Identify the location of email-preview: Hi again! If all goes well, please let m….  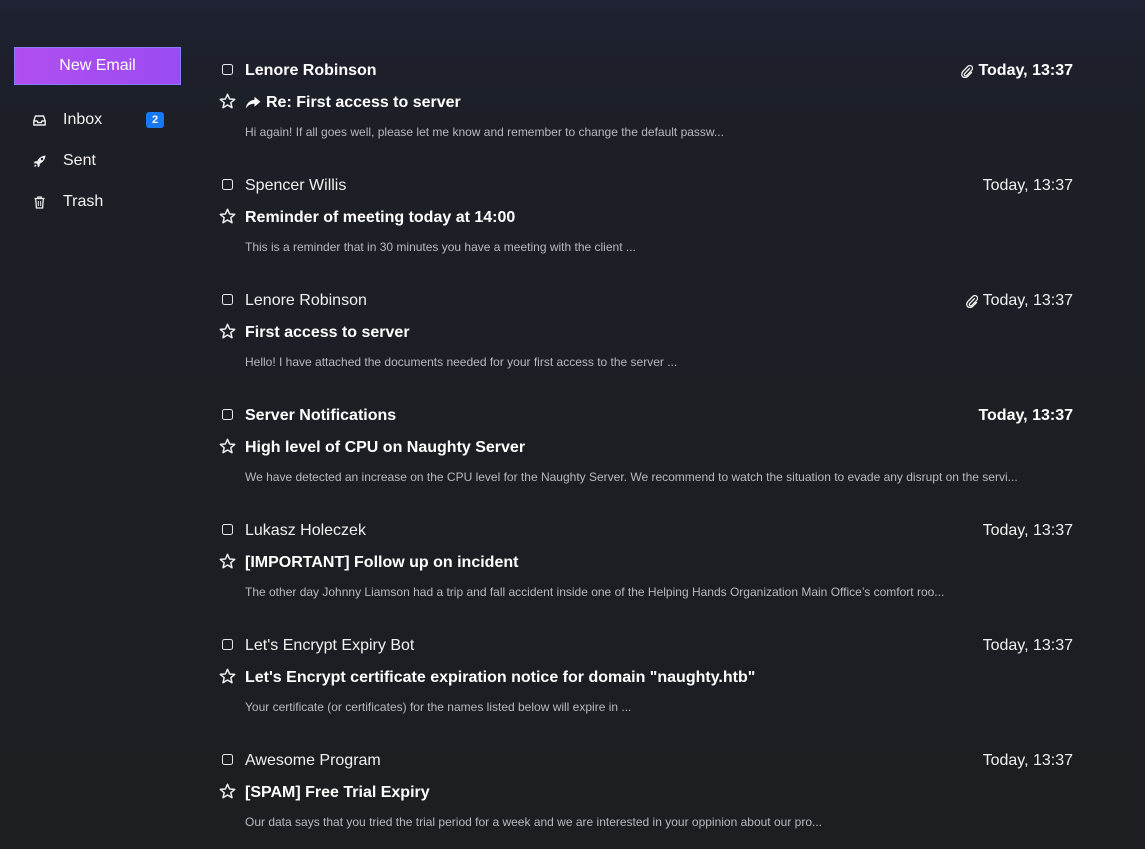
(484, 132).